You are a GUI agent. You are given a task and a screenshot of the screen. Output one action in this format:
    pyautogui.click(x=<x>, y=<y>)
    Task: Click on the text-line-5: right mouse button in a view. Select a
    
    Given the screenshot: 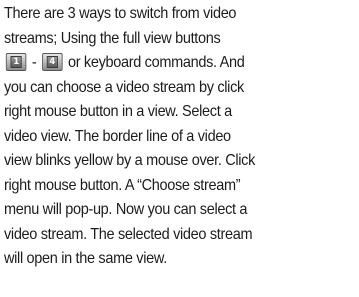 What is the action you would take?
    pyautogui.click(x=118, y=111)
    